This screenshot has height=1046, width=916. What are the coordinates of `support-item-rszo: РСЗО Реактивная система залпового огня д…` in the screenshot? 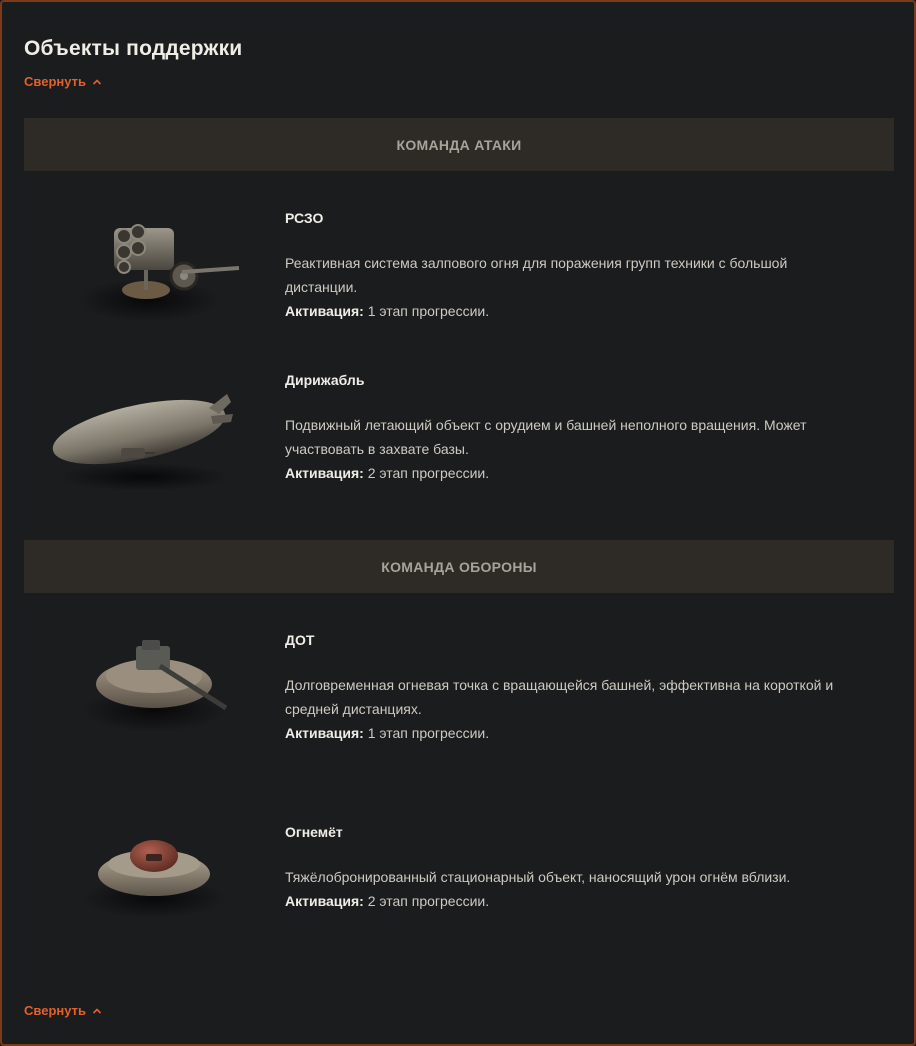 It's located at (459, 275).